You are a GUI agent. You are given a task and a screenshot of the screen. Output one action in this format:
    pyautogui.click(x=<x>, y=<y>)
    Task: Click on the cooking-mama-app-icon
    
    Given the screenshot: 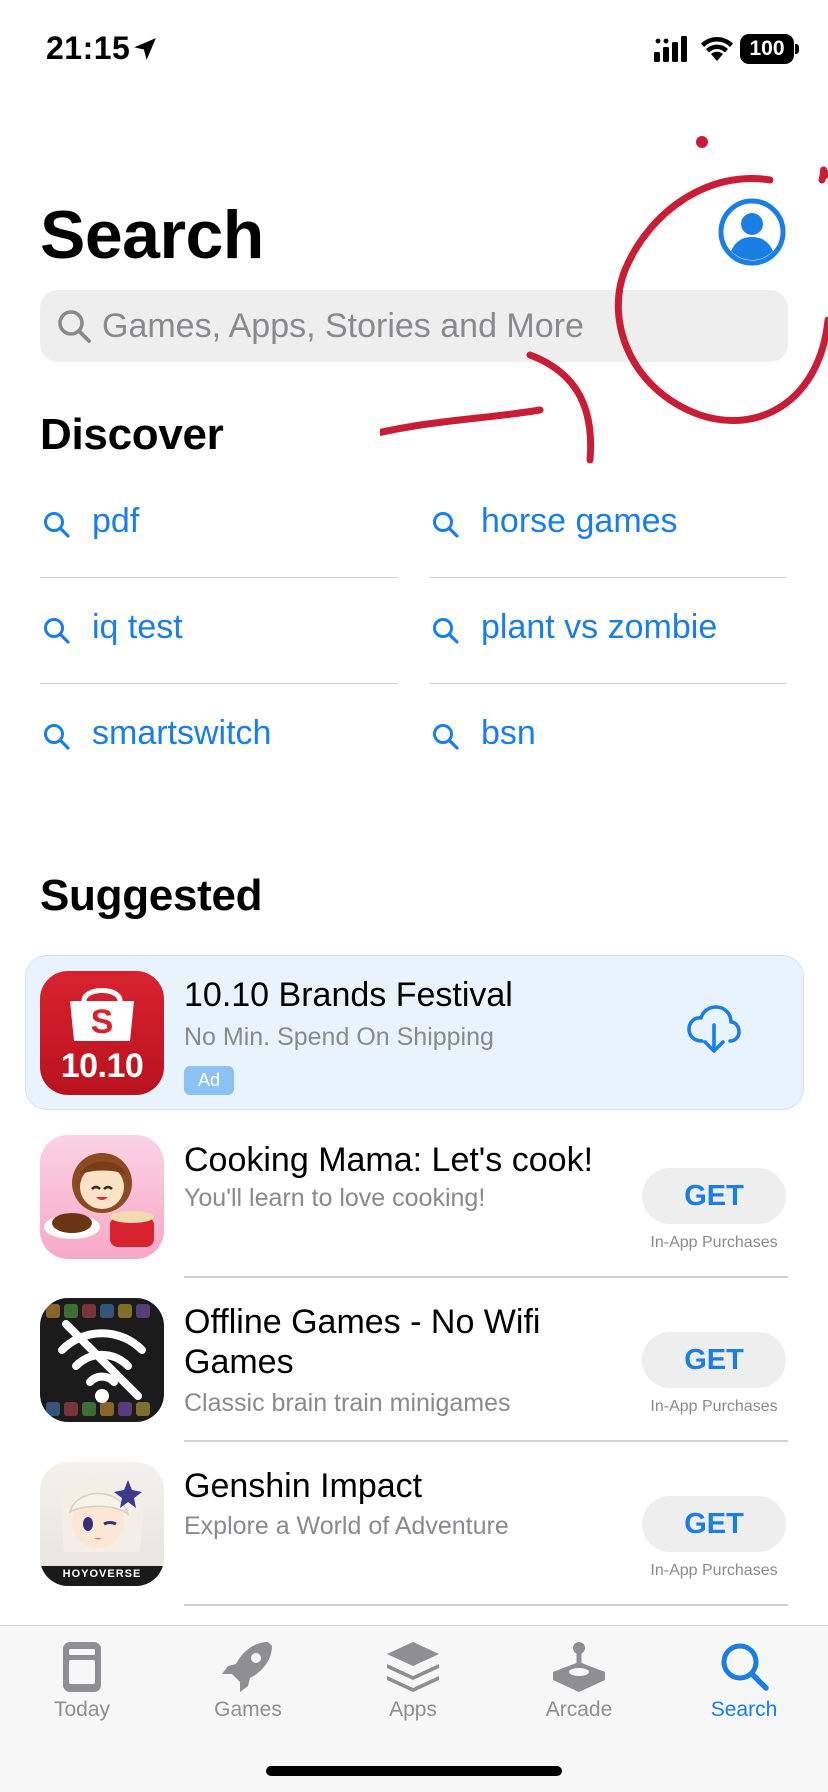 What is the action you would take?
    pyautogui.click(x=102, y=1197)
    